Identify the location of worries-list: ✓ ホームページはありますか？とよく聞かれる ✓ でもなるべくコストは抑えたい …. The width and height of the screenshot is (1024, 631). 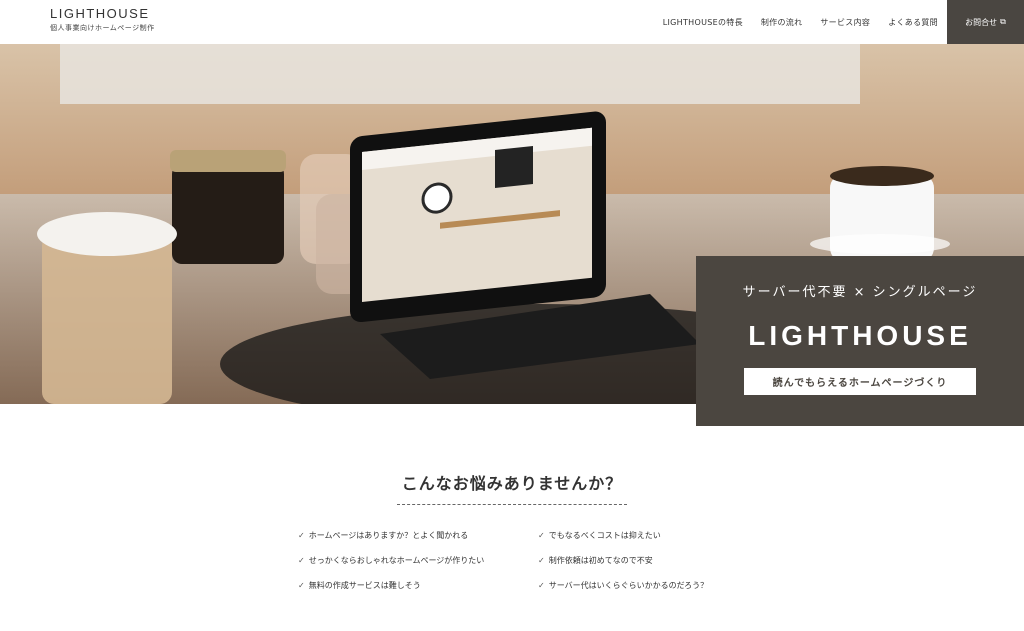
(518, 560).